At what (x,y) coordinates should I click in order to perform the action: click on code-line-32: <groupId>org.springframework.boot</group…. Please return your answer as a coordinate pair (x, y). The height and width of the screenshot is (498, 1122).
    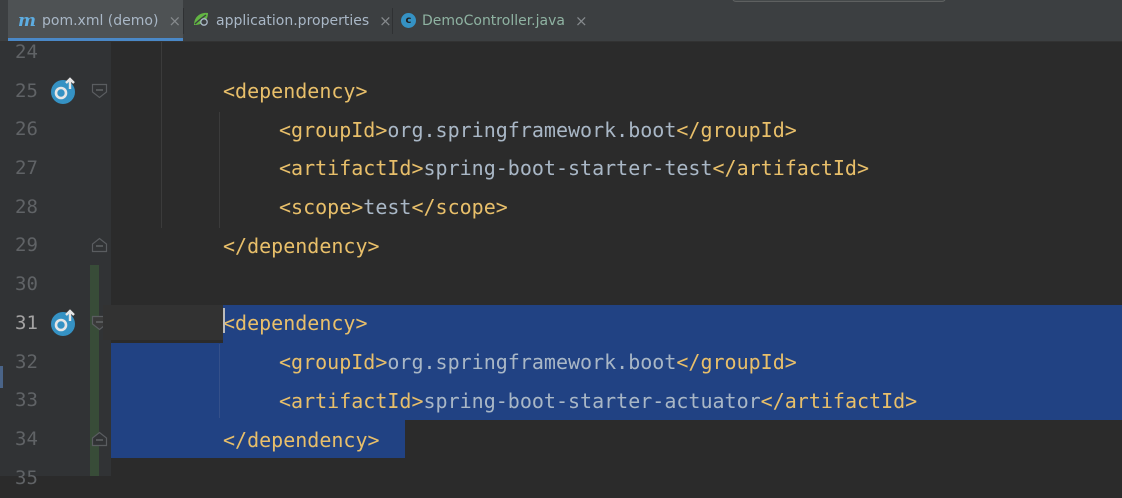
    Looking at the image, I should click on (538, 362).